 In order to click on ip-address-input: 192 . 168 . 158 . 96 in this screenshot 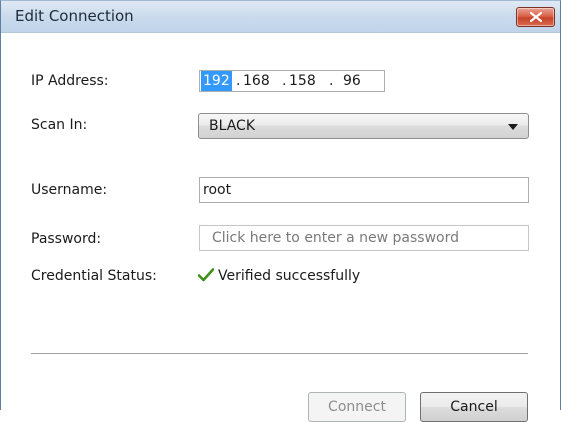, I will do `click(292, 81)`.